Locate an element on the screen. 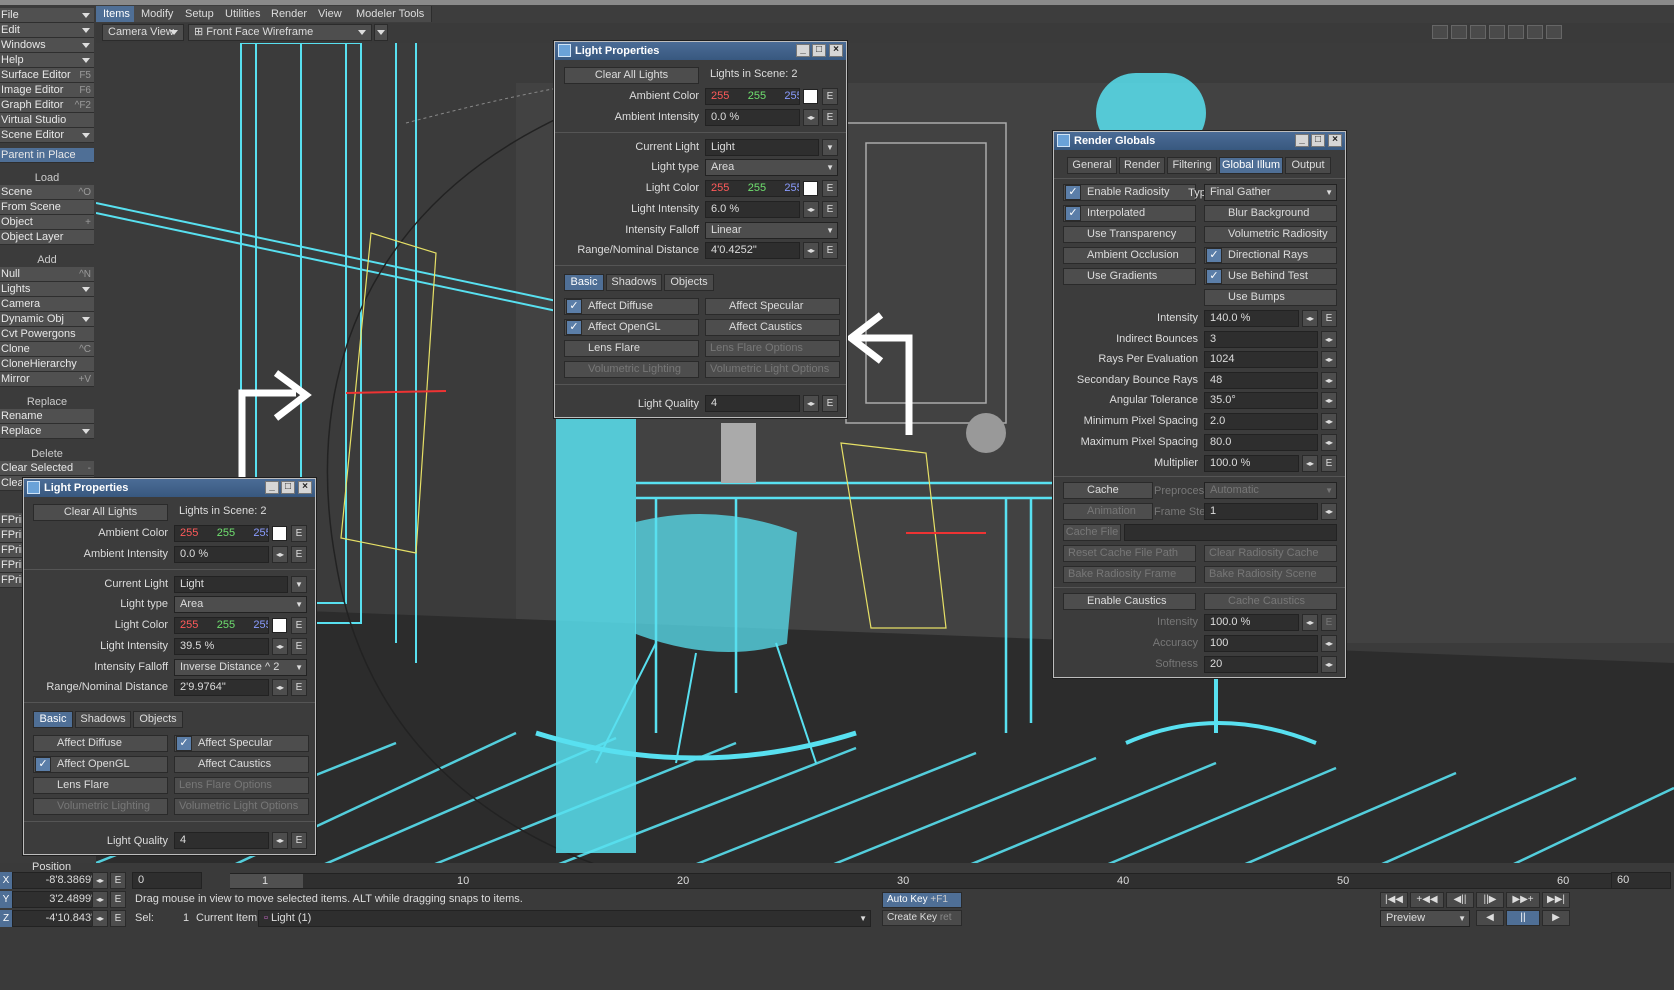 The image size is (1674, 990). menu-windows: Windows is located at coordinates (47, 45).